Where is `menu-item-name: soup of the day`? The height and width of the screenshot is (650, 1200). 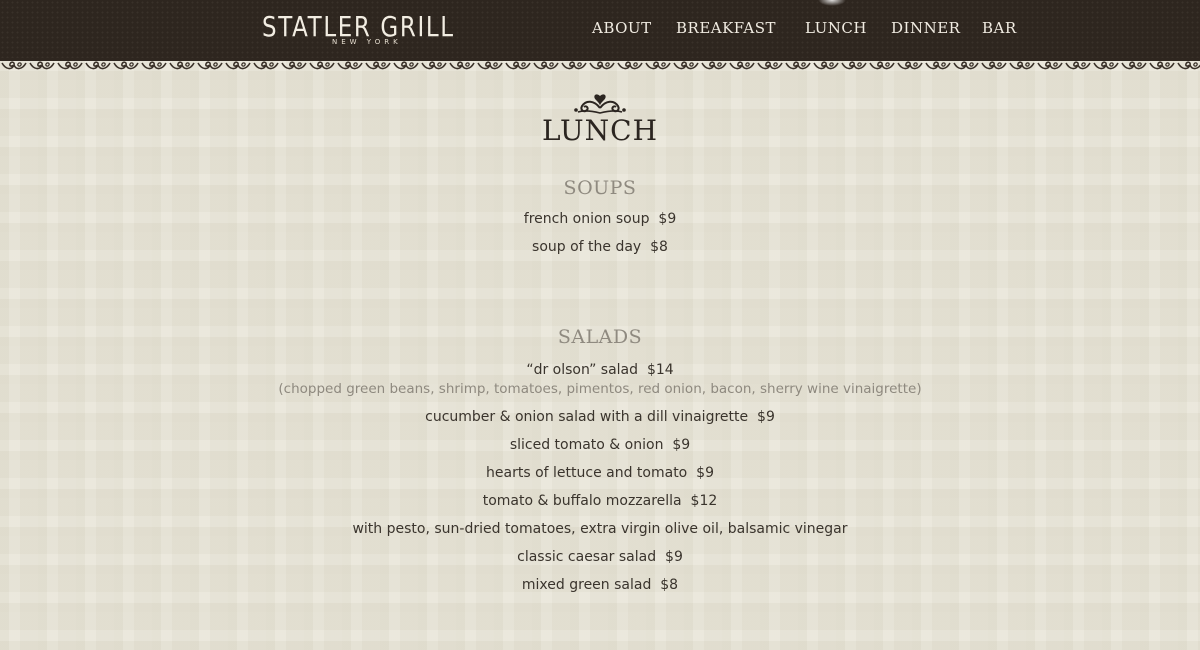
menu-item-name: soup of the day is located at coordinates (587, 247).